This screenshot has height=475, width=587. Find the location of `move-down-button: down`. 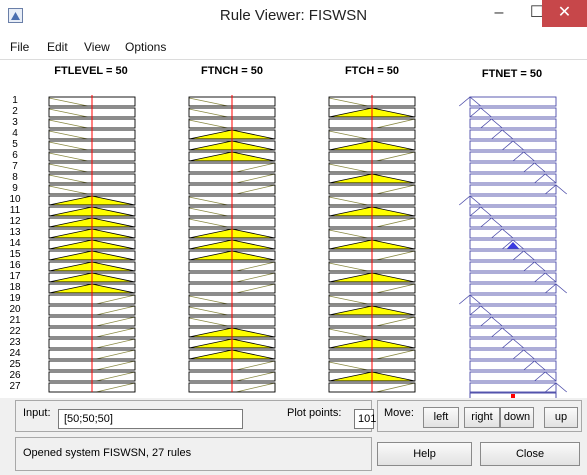

move-down-button: down is located at coordinates (517, 417).